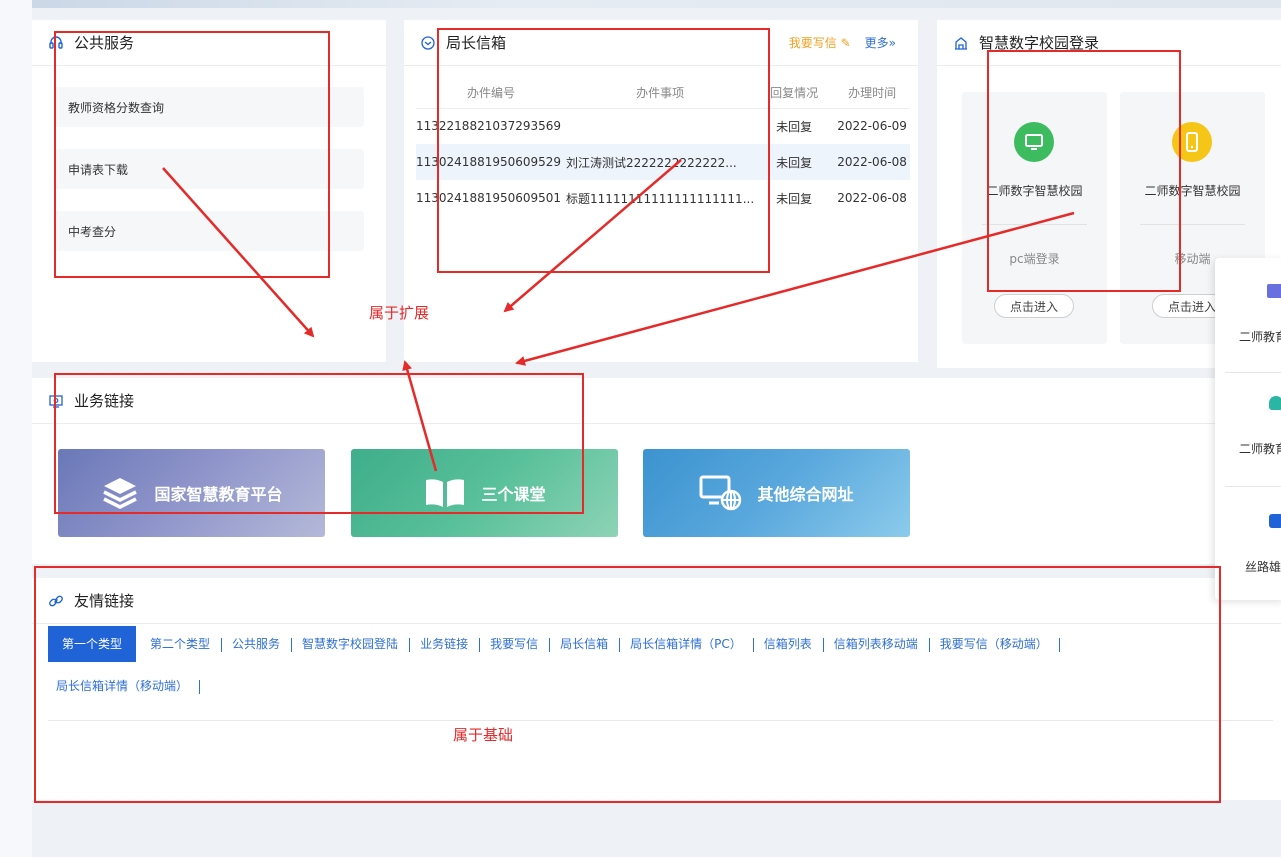 The image size is (1281, 857). I want to click on friendly-links-header: 友情链接, so click(656, 601).